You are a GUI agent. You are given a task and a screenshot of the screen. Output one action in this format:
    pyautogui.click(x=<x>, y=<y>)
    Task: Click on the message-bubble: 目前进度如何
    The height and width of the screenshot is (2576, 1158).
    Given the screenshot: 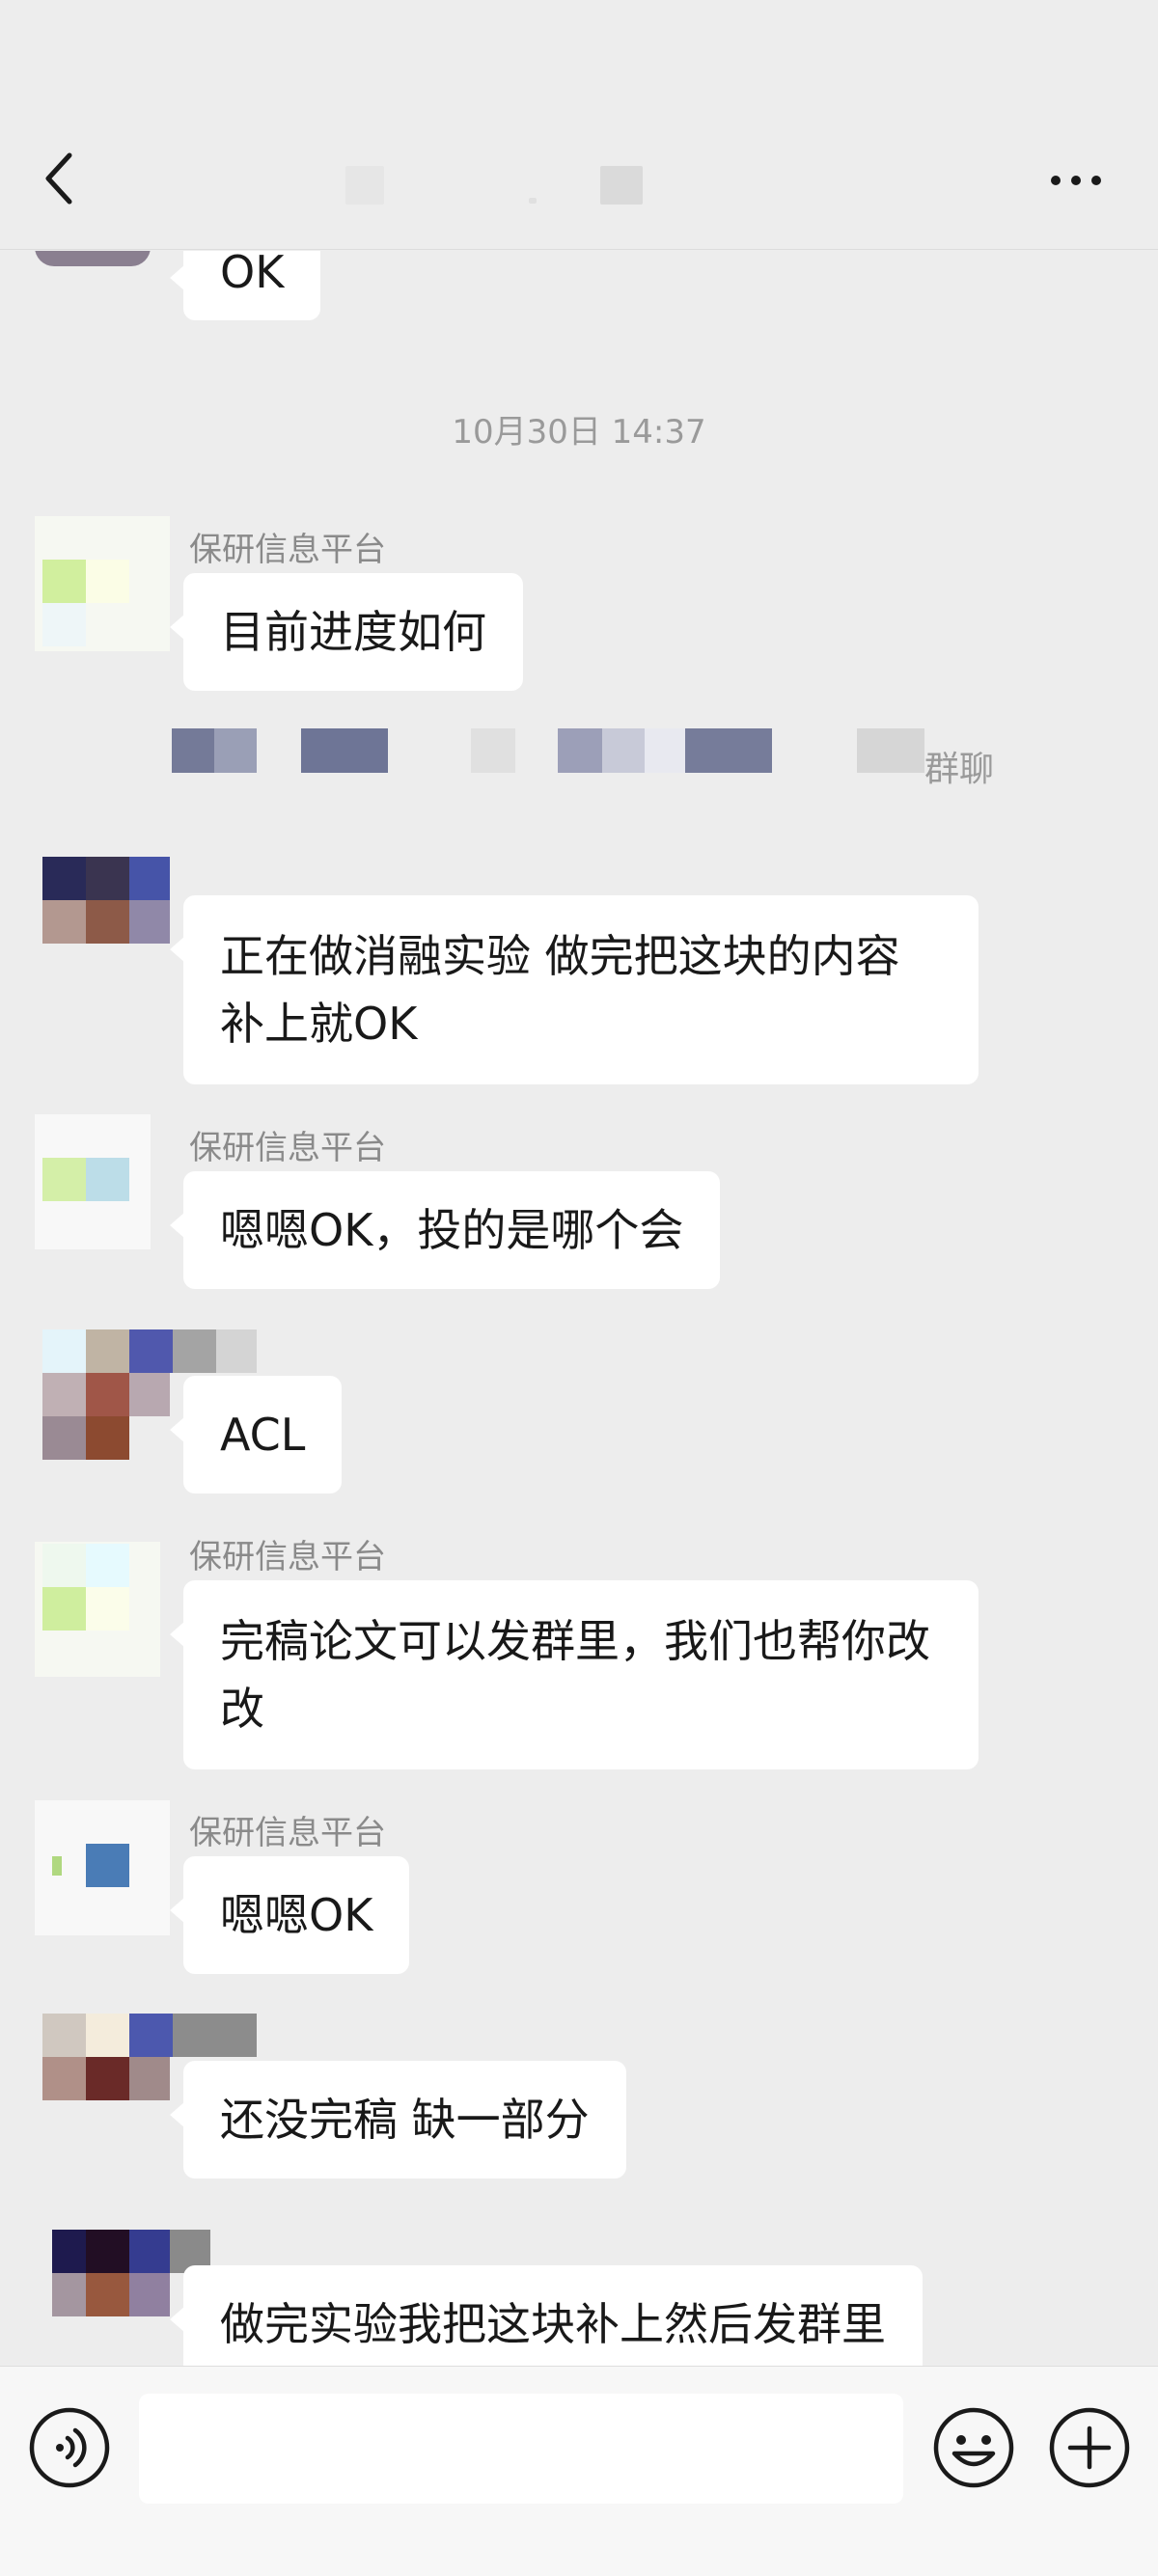 What is the action you would take?
    pyautogui.click(x=346, y=632)
    